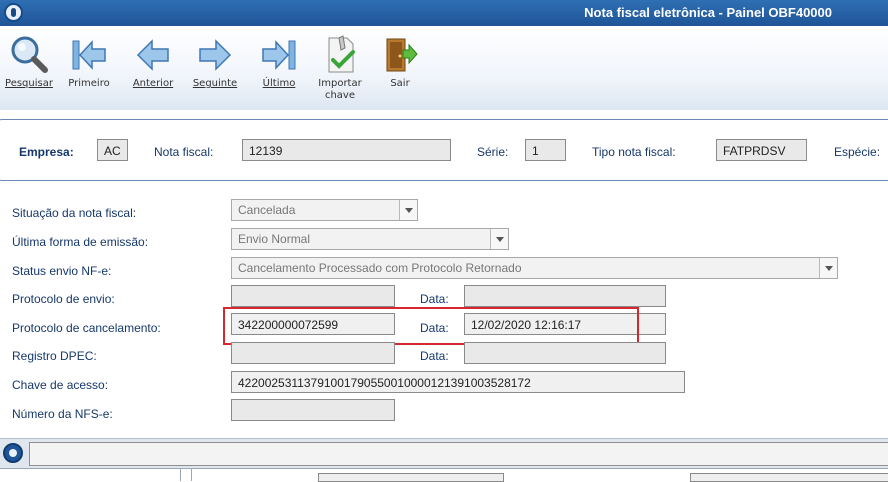  I want to click on status-message-field, so click(458, 454).